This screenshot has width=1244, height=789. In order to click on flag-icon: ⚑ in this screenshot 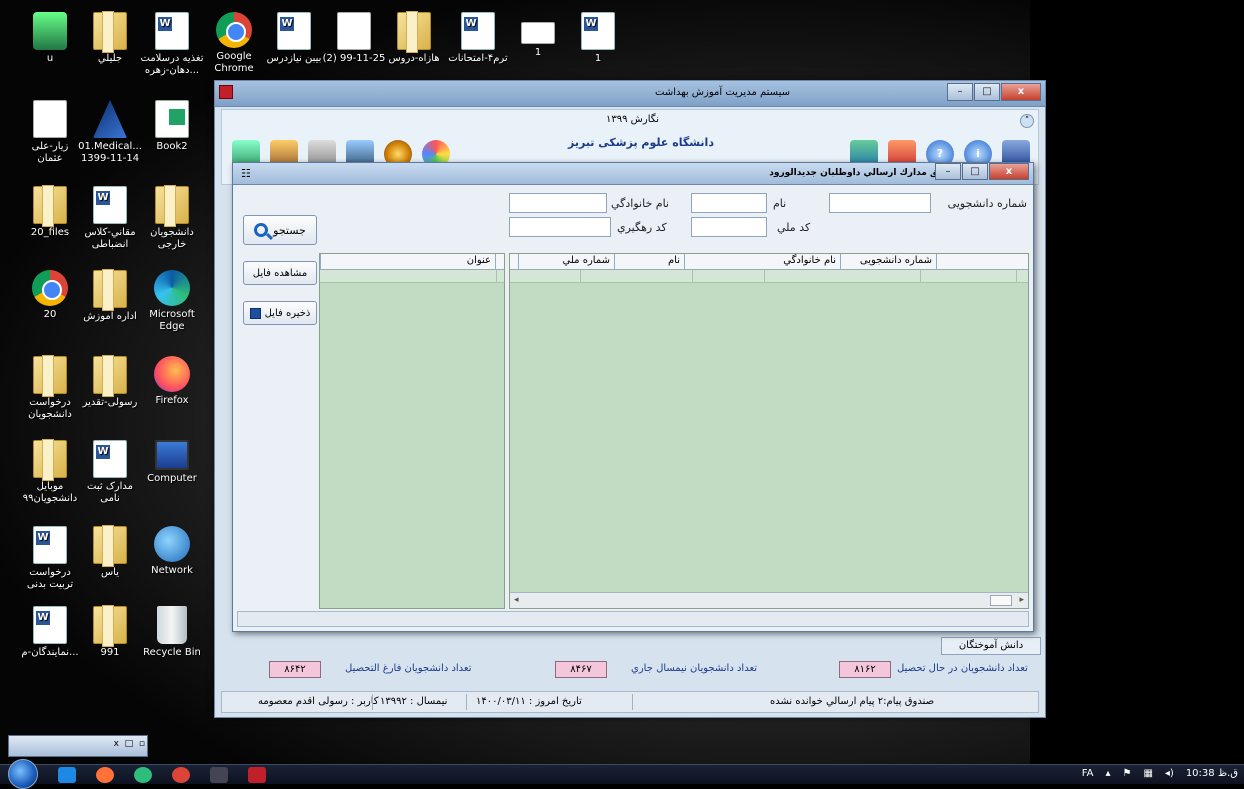, I will do `click(1126, 773)`.